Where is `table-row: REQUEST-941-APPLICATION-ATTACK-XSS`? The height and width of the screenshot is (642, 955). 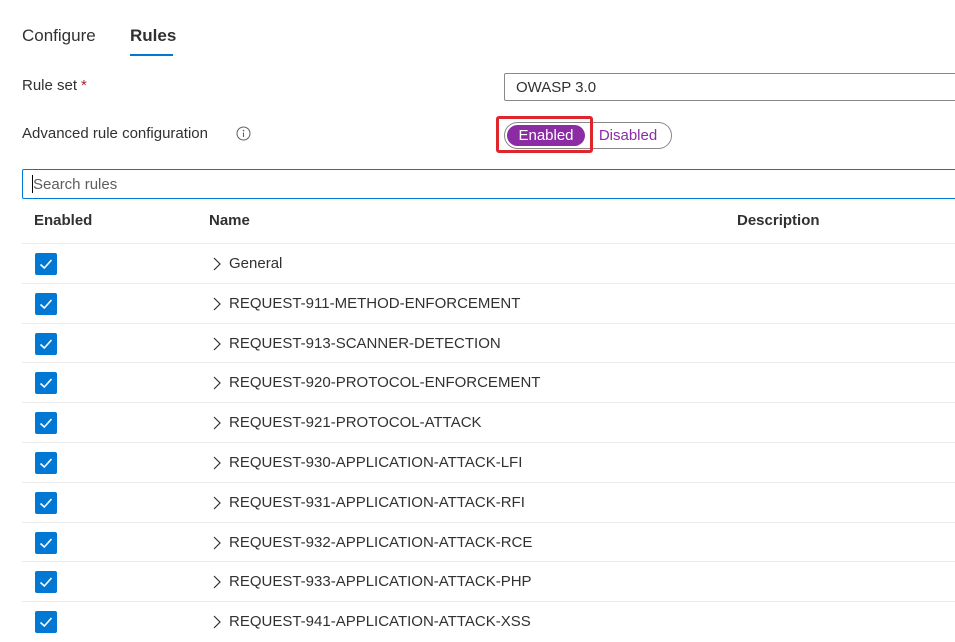
table-row: REQUEST-941-APPLICATION-ATTACK-XSS is located at coordinates (488, 621).